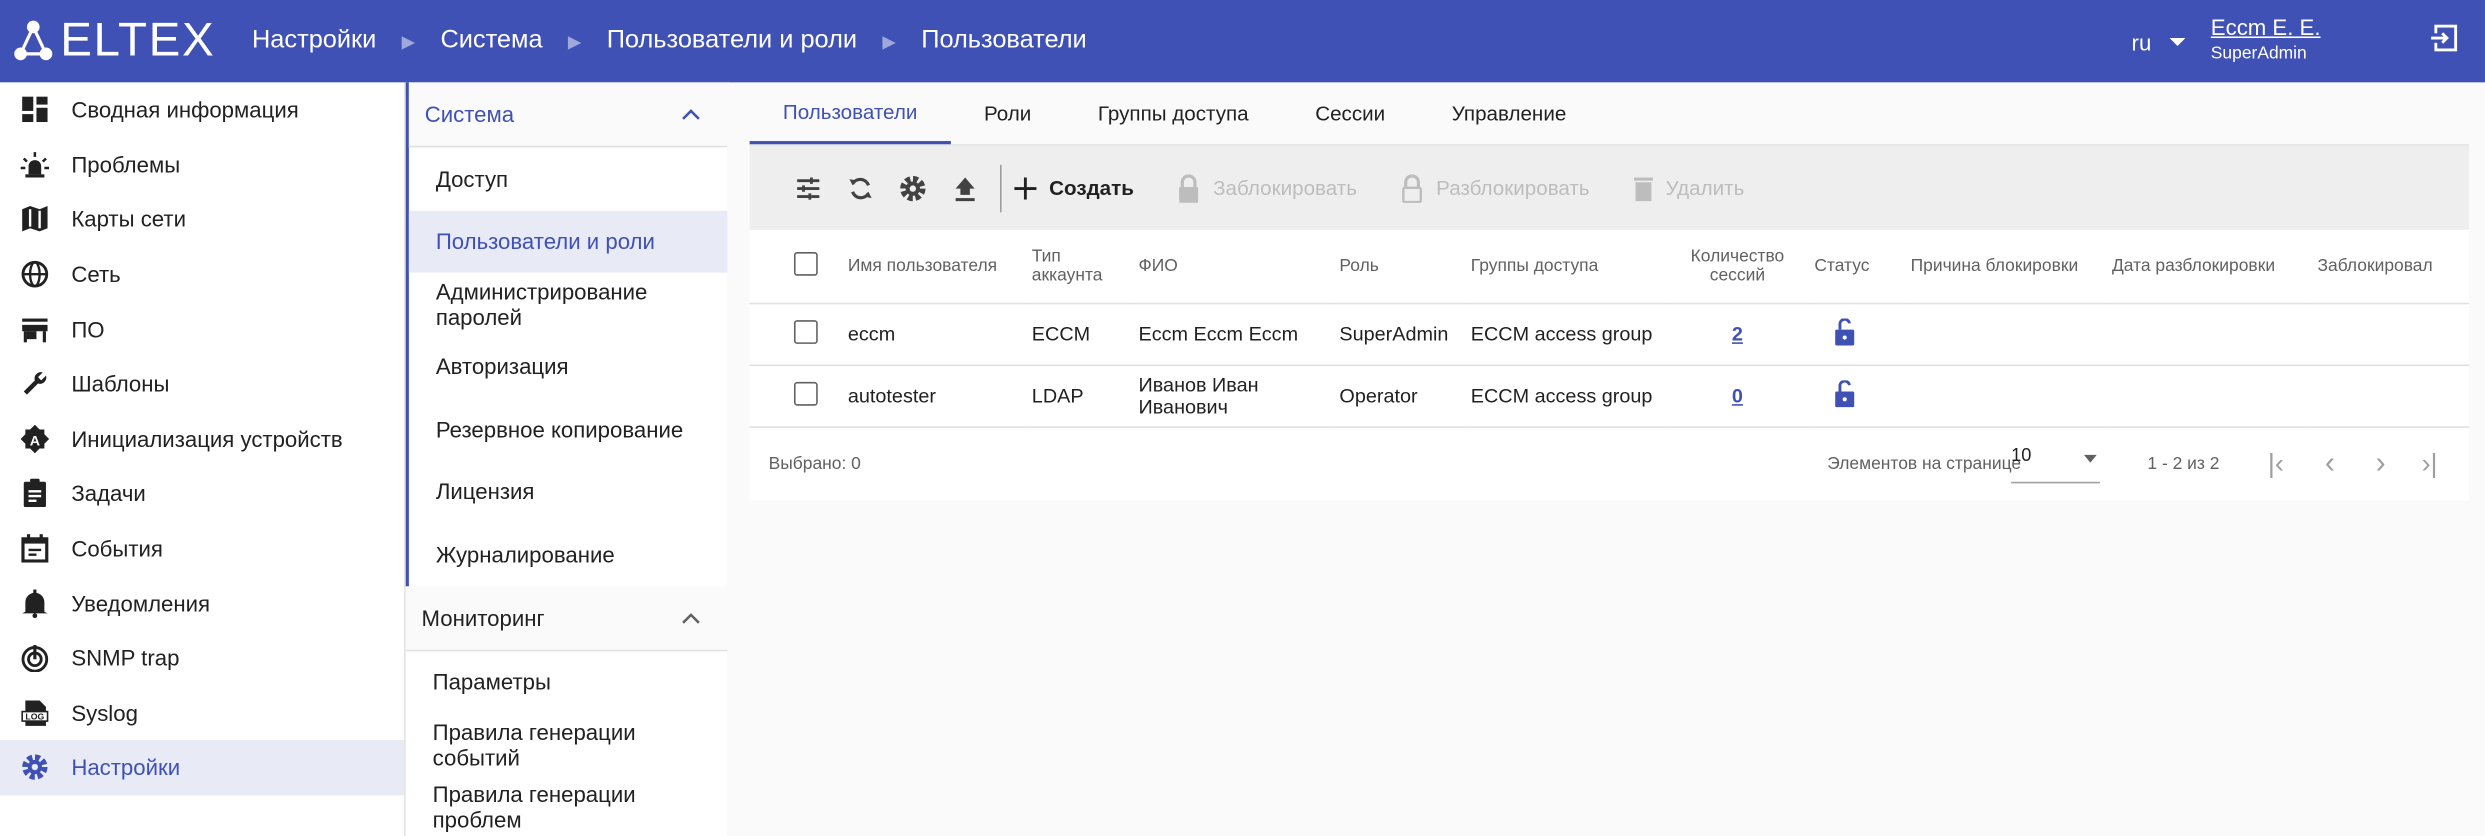 The width and height of the screenshot is (2485, 836). What do you see at coordinates (1565, 267) in the screenshot?
I see `column-header: Группы доступа` at bounding box center [1565, 267].